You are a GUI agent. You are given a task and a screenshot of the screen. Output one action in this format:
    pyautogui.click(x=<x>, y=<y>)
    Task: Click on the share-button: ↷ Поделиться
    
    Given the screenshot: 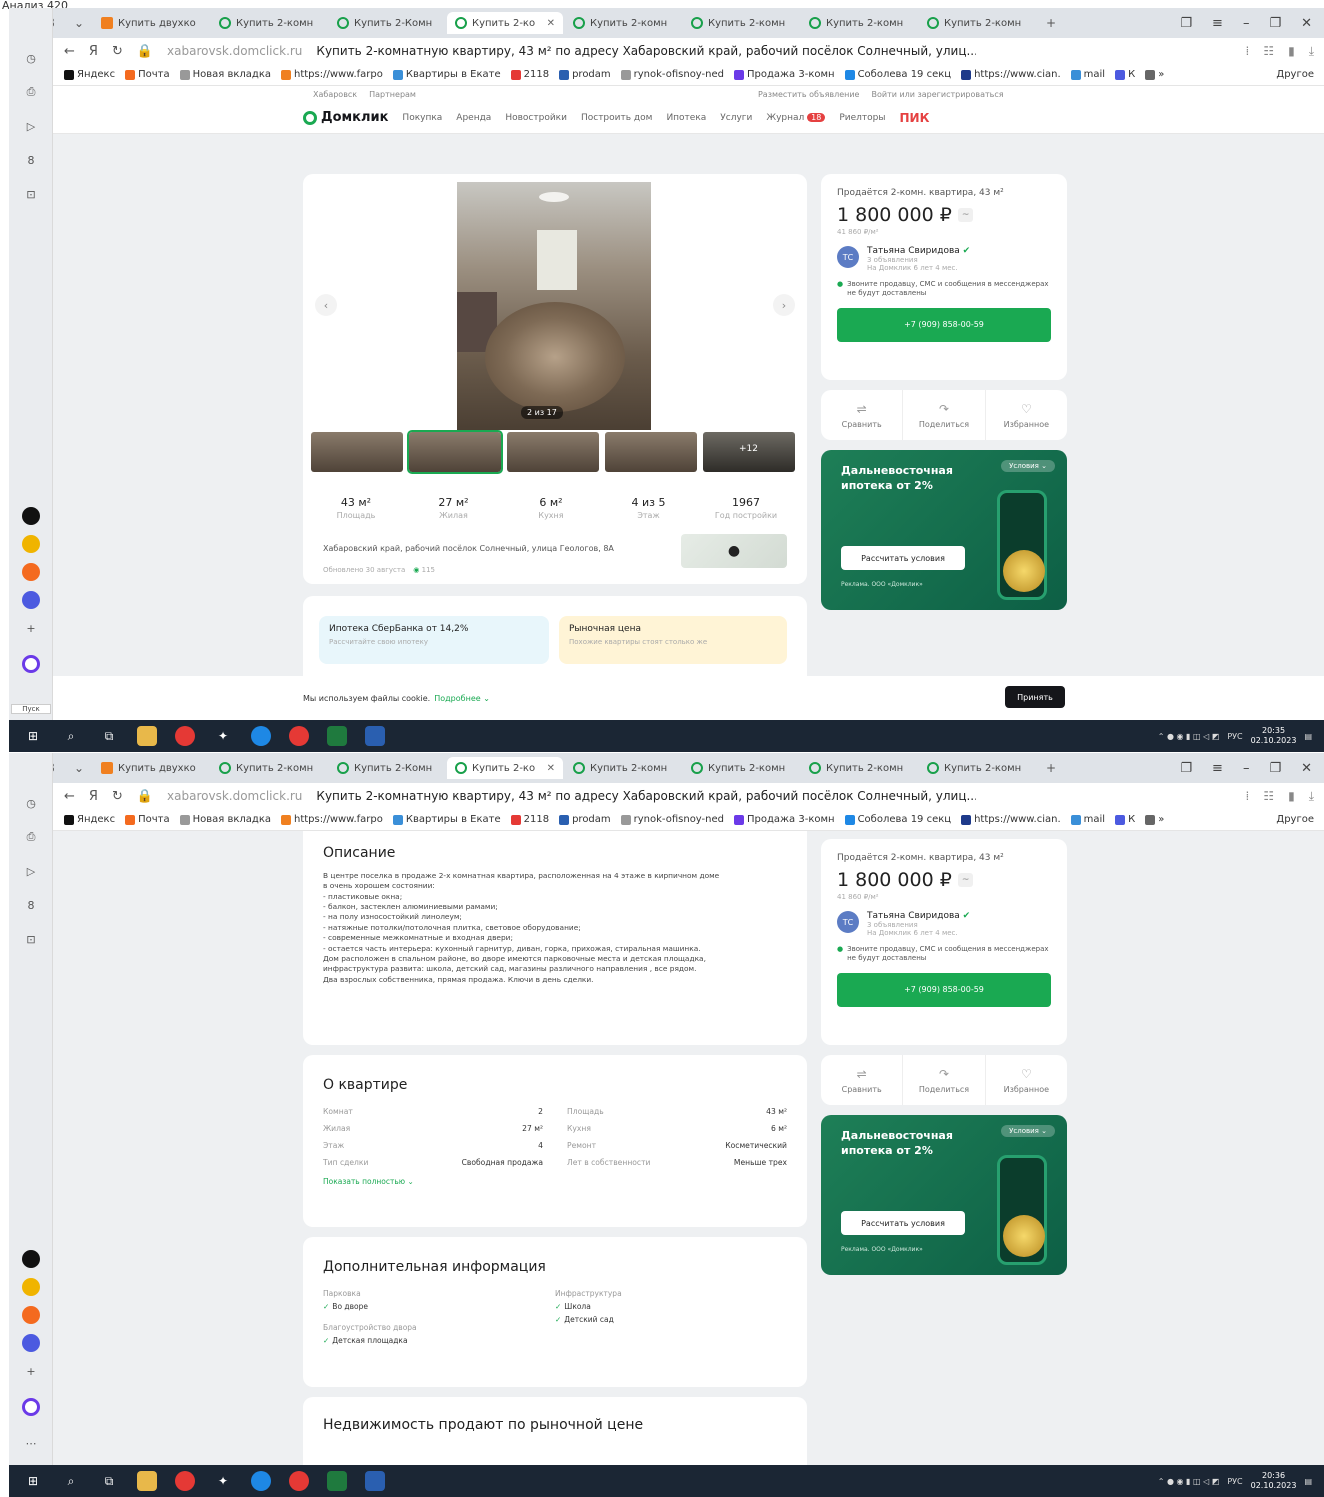 What is the action you would take?
    pyautogui.click(x=944, y=1080)
    